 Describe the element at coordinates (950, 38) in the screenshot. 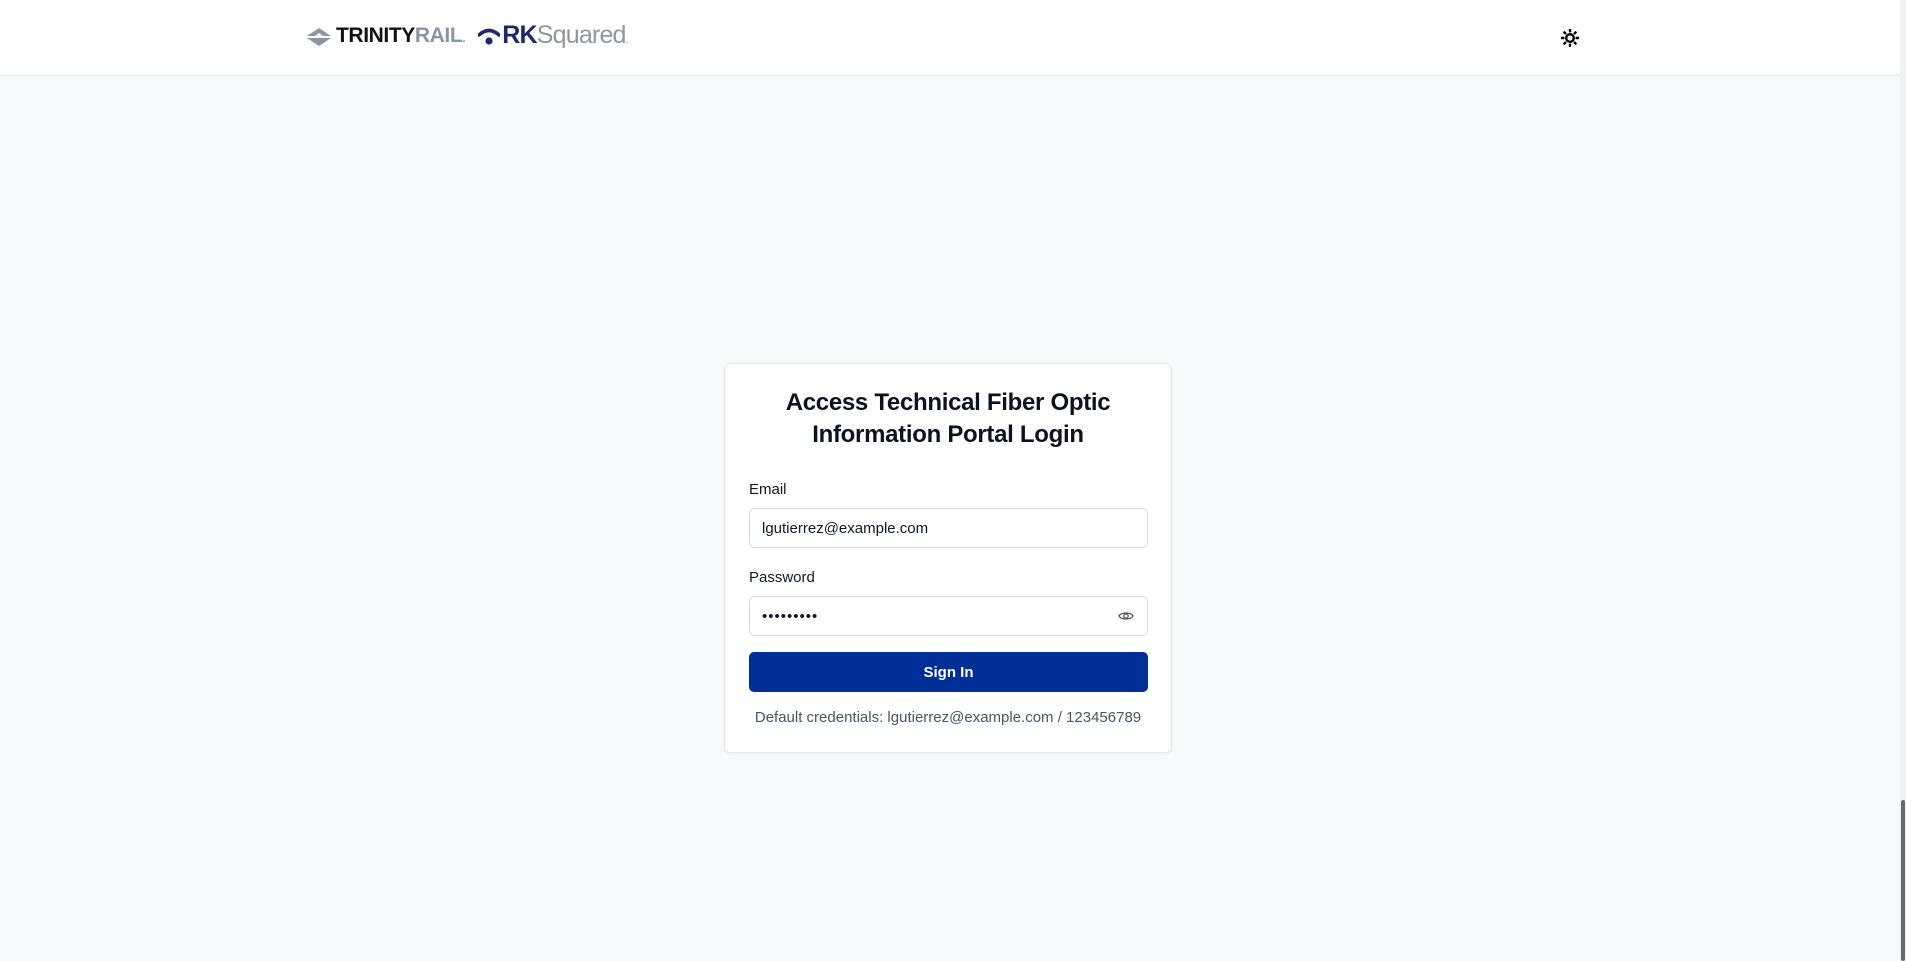

I see `top-header: TRINITYRAIL. RKSquared.` at that location.